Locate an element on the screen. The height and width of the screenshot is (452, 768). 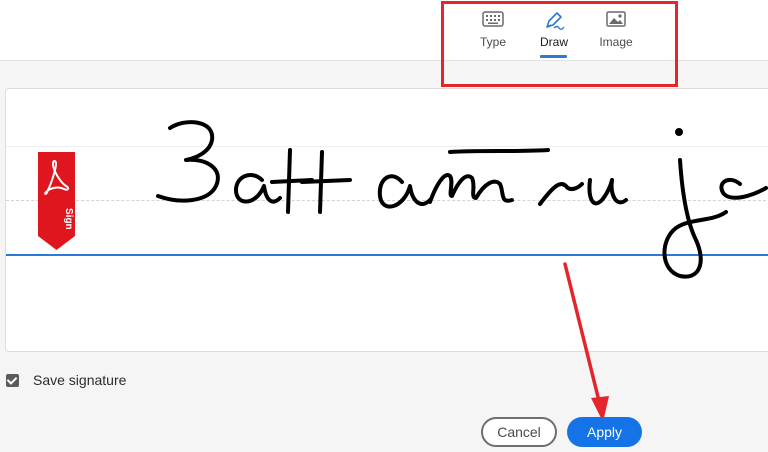
apply-button: Apply is located at coordinates (604, 432).